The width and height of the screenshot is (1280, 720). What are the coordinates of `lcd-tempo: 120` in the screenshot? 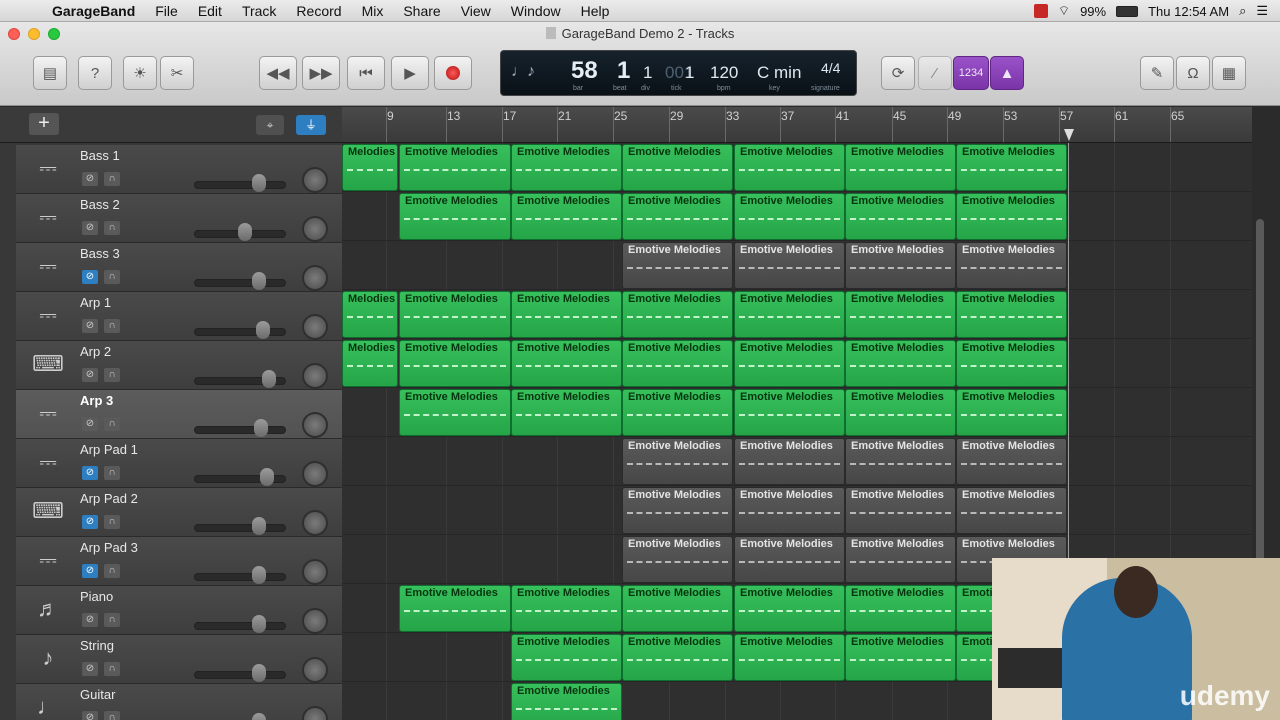 It's located at (724, 73).